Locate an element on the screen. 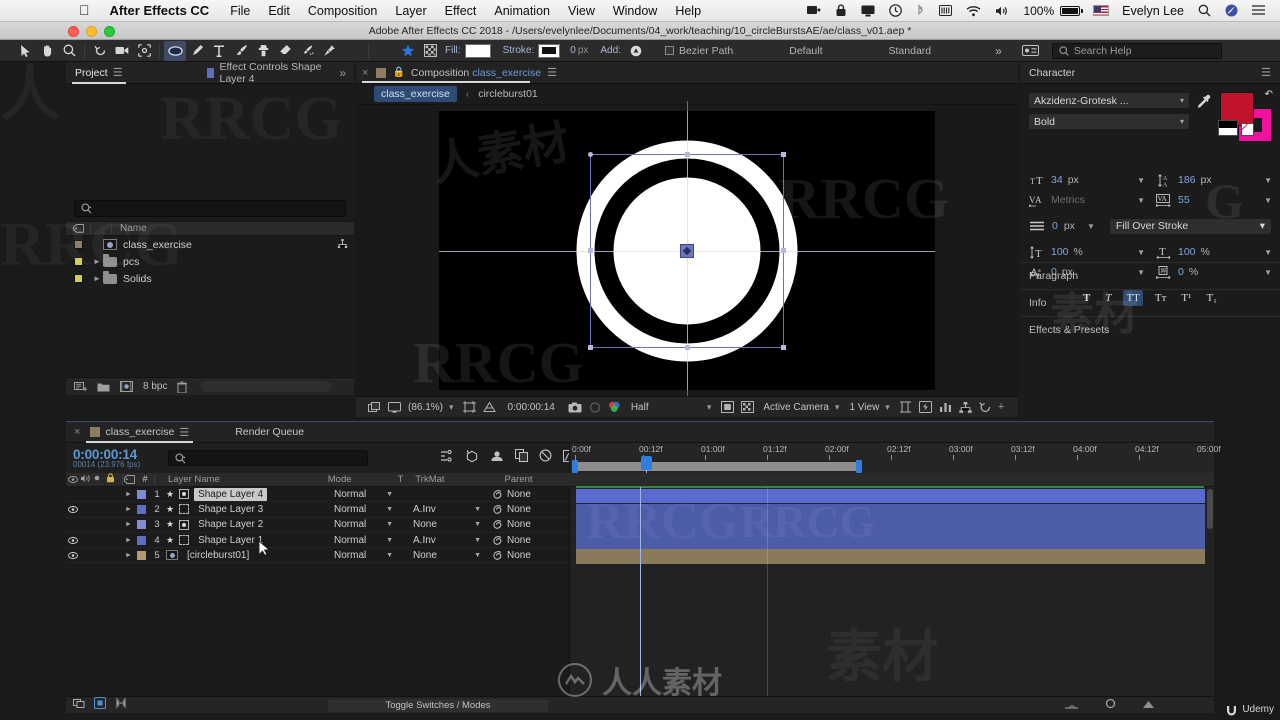 The image size is (1280, 720). draft-3d-icon is located at coordinates (472, 458).